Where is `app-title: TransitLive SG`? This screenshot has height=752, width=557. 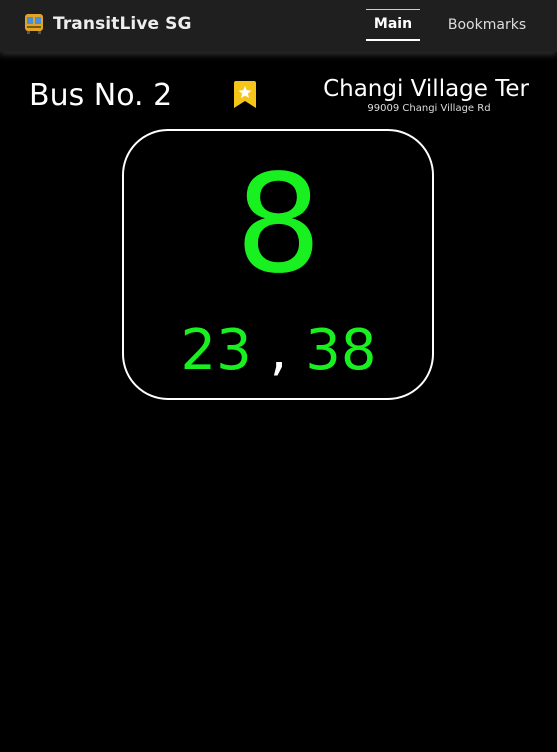 app-title: TransitLive SG is located at coordinates (122, 24).